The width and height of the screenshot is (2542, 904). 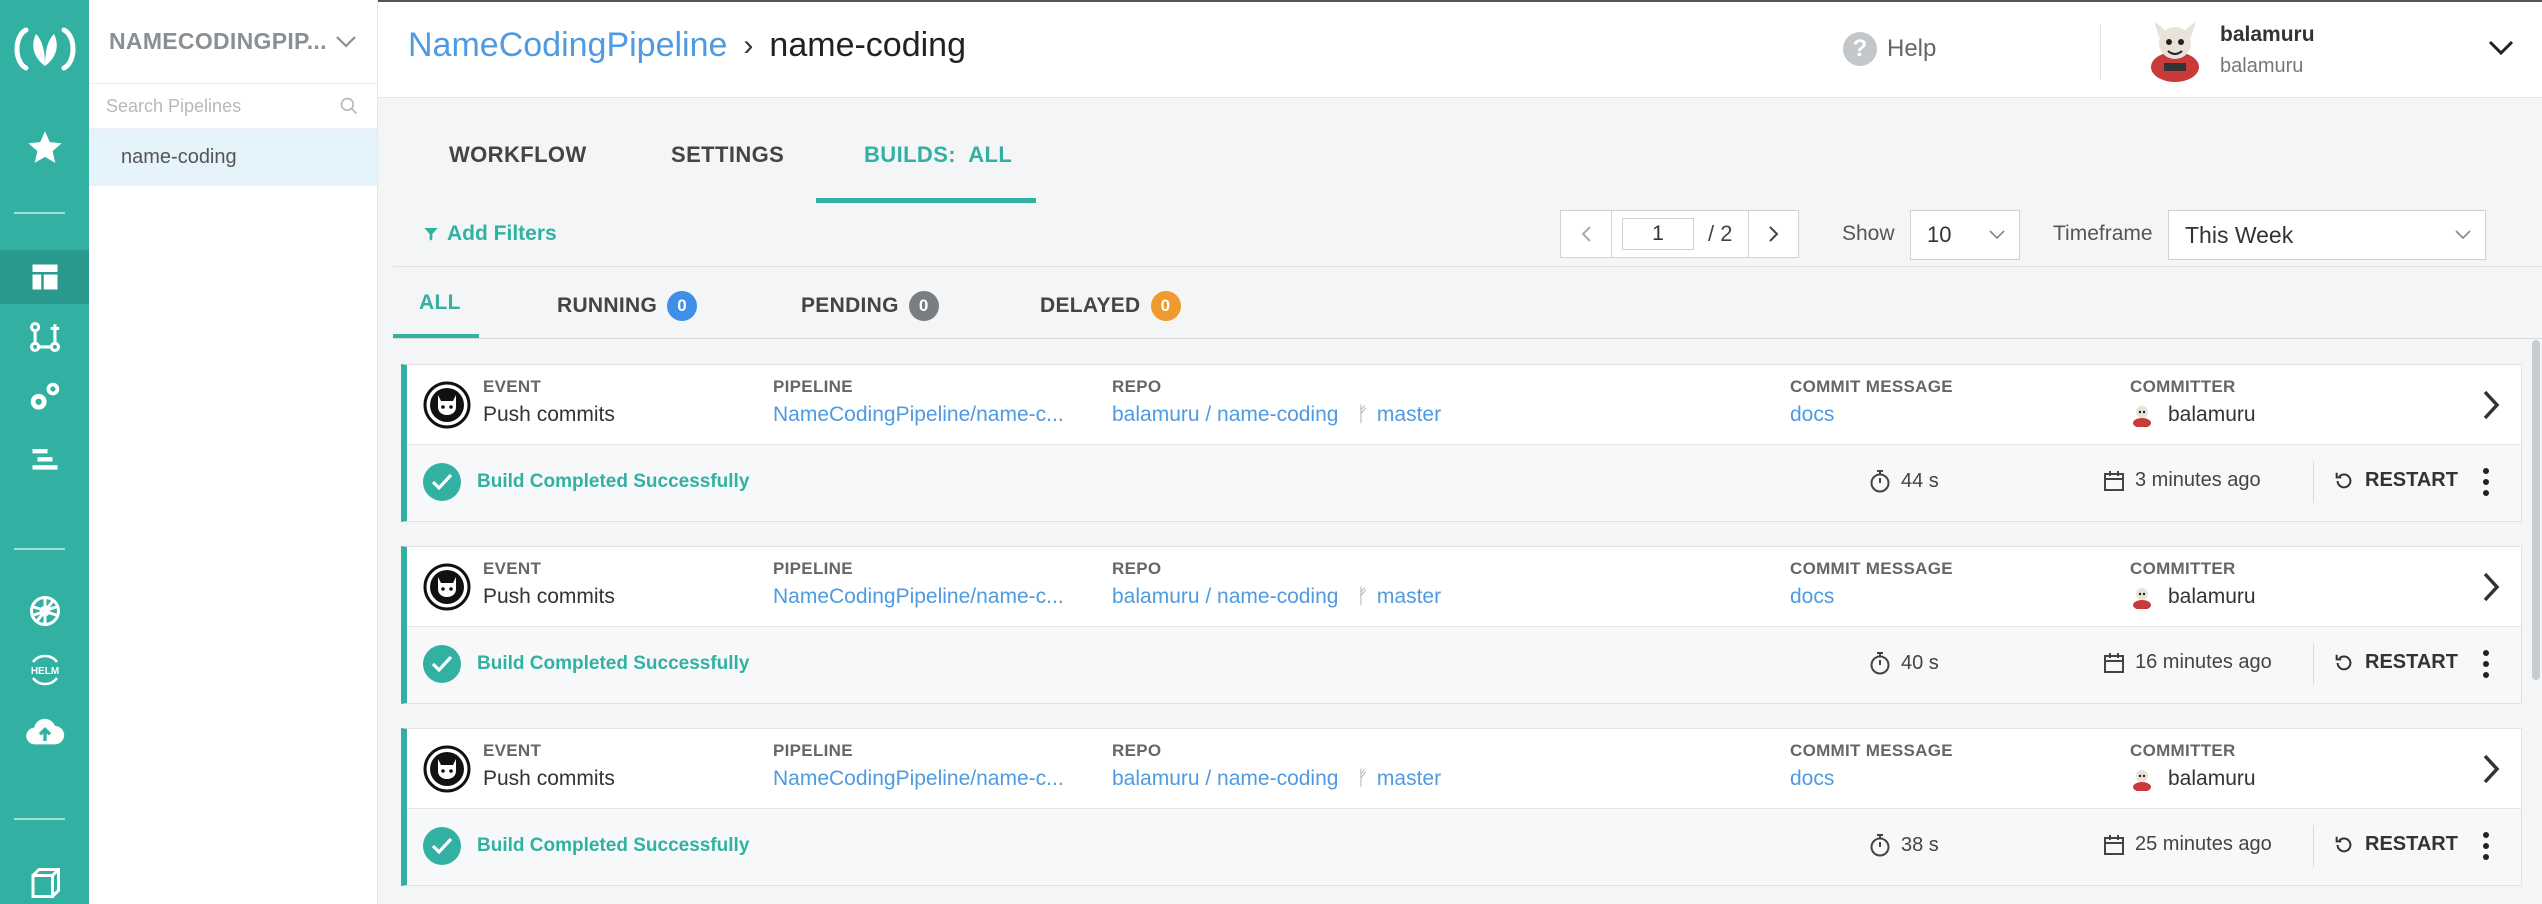 What do you see at coordinates (1965, 235) in the screenshot?
I see `page-size-select: 10` at bounding box center [1965, 235].